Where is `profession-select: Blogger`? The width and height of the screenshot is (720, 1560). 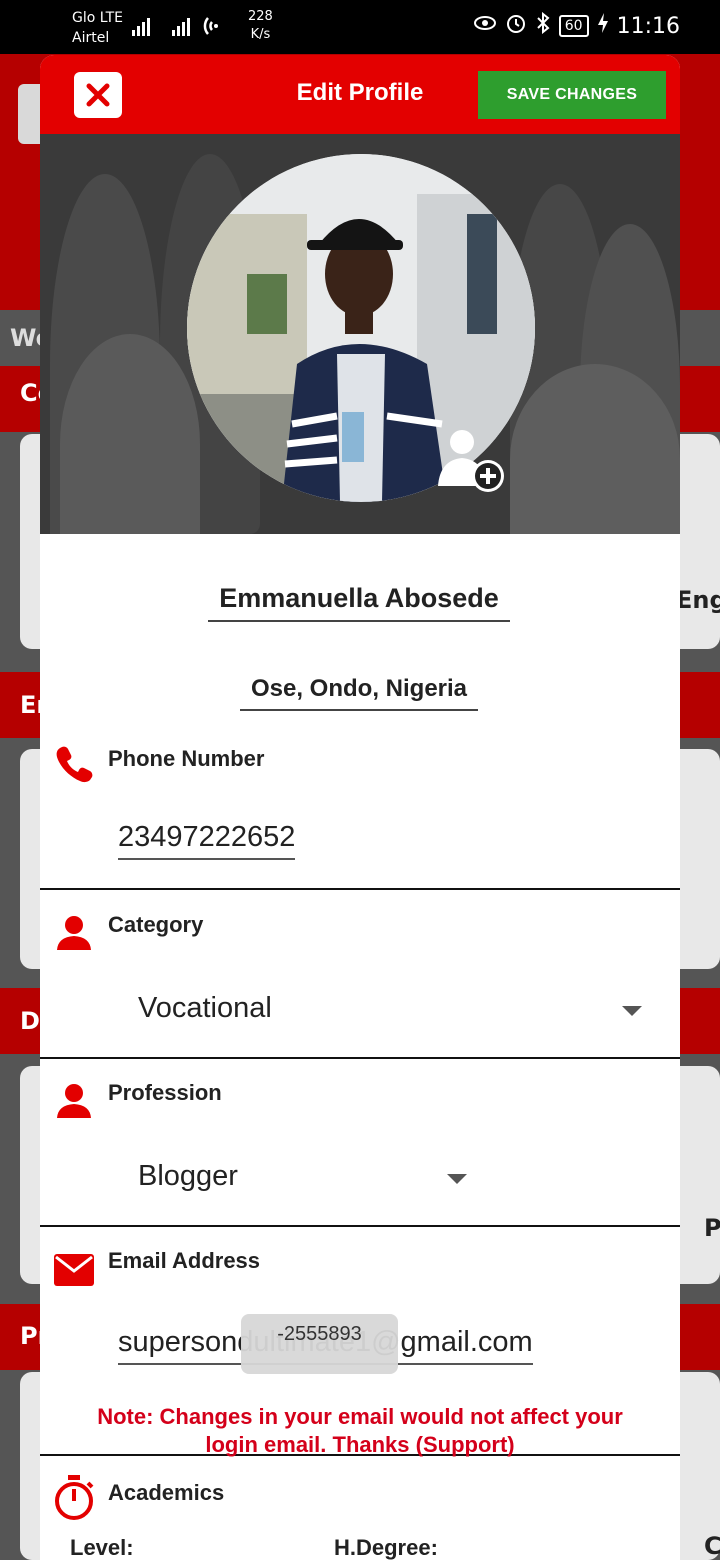 profession-select: Blogger is located at coordinates (188, 1176).